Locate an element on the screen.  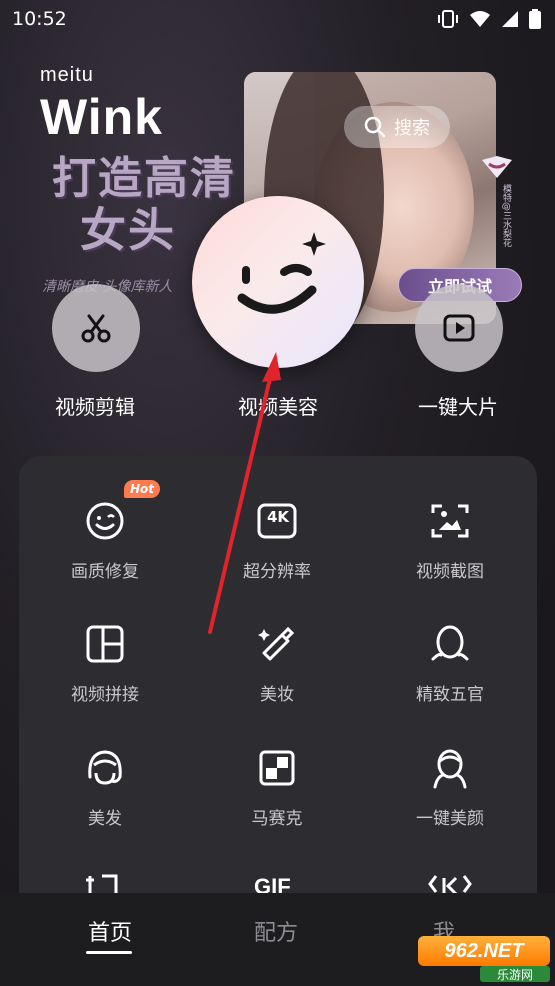
portrait-icon is located at coordinates (450, 769).